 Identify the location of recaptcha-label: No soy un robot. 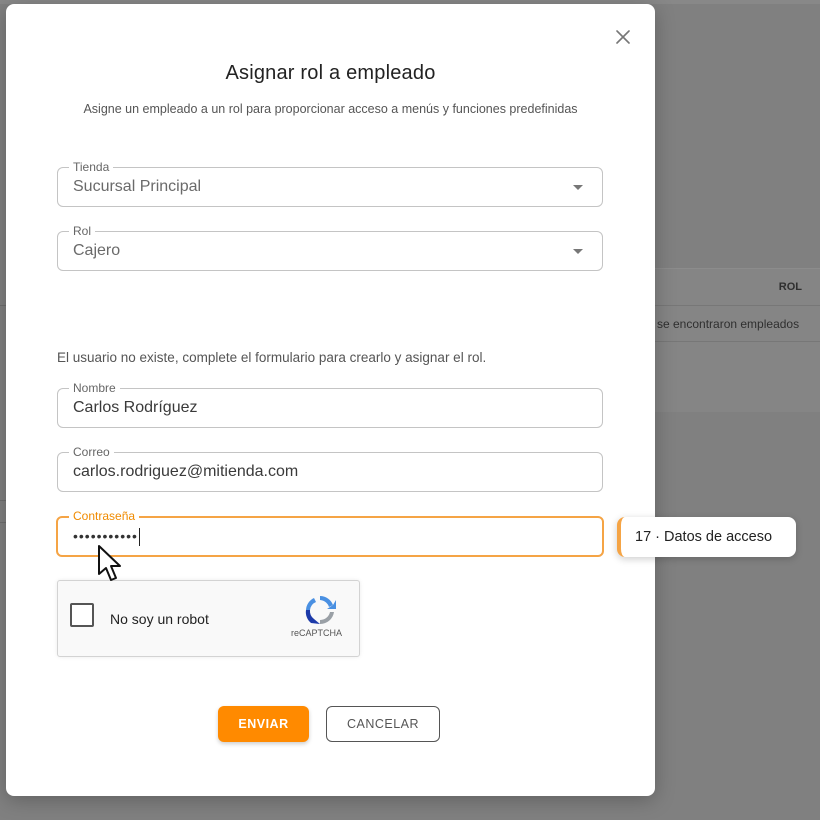
(159, 619).